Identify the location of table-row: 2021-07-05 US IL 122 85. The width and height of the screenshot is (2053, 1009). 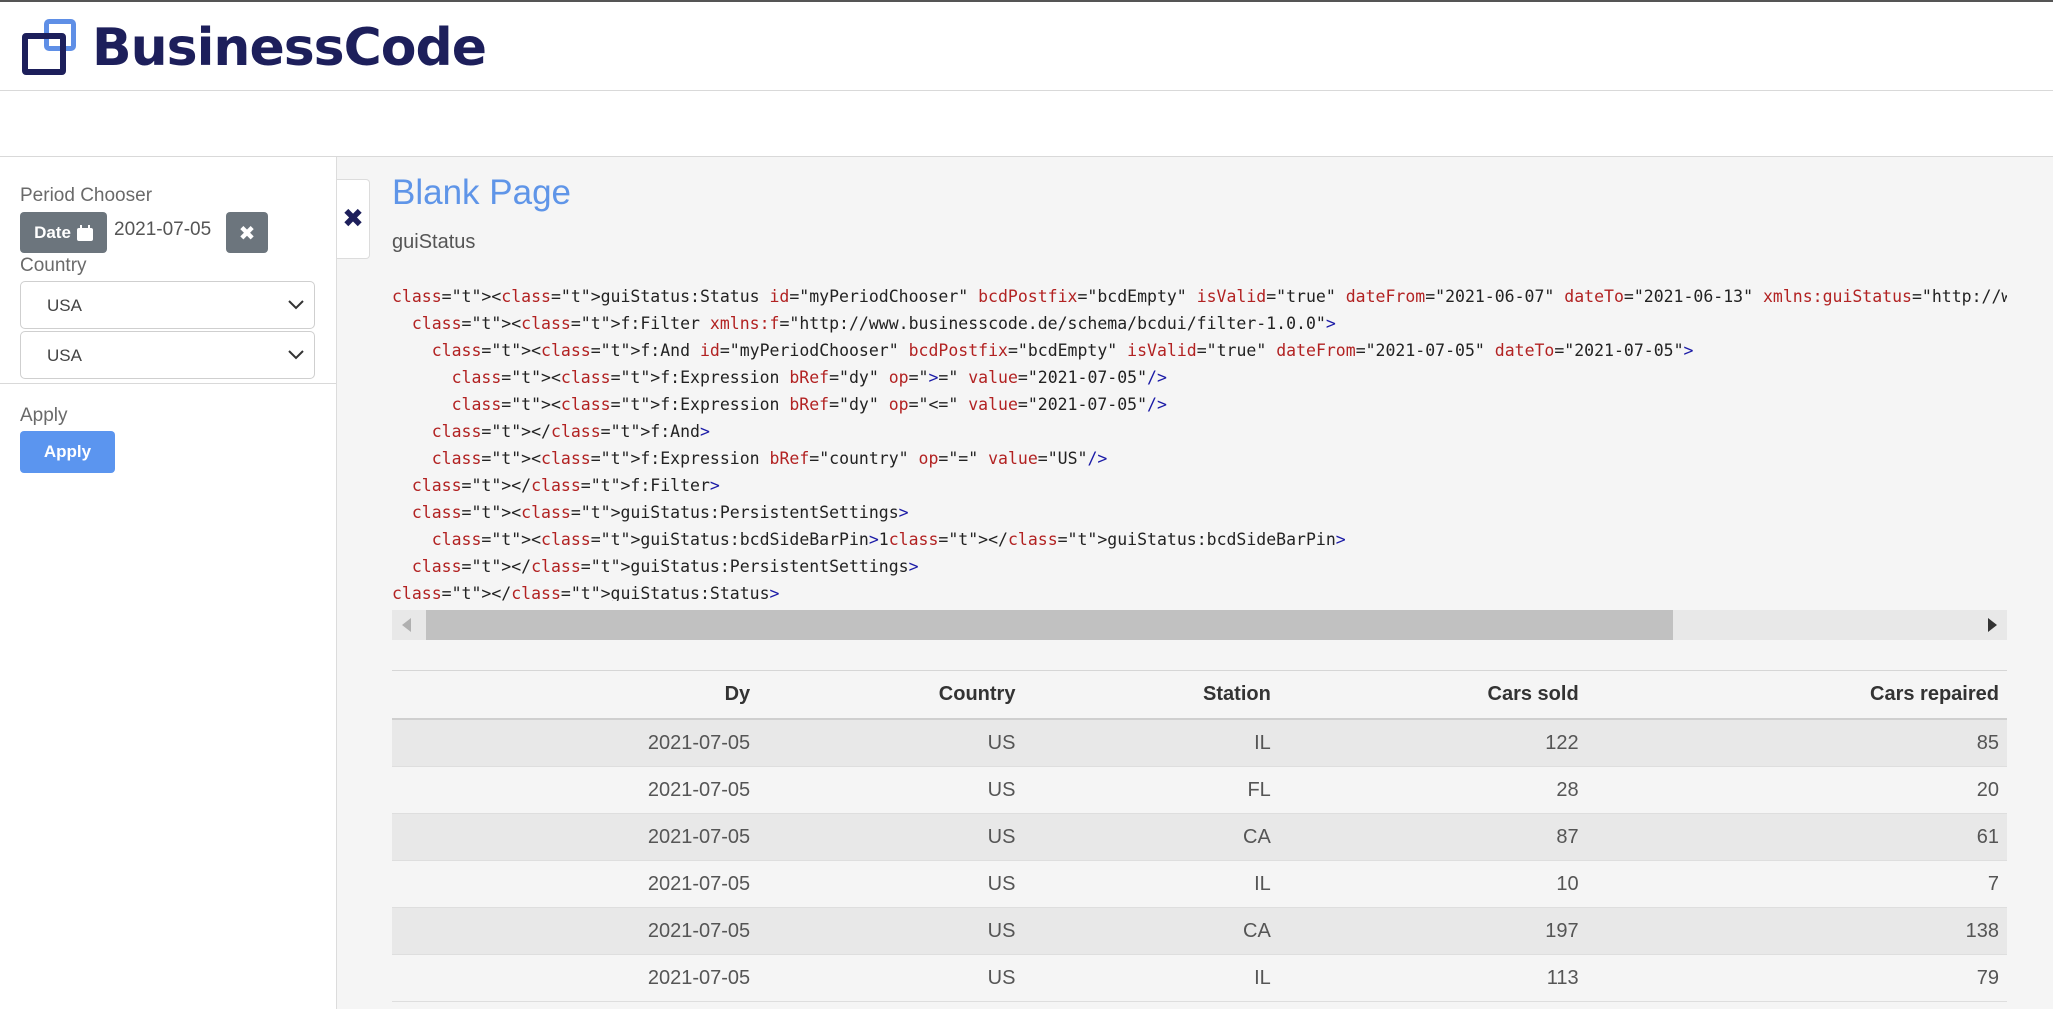
(1199, 743).